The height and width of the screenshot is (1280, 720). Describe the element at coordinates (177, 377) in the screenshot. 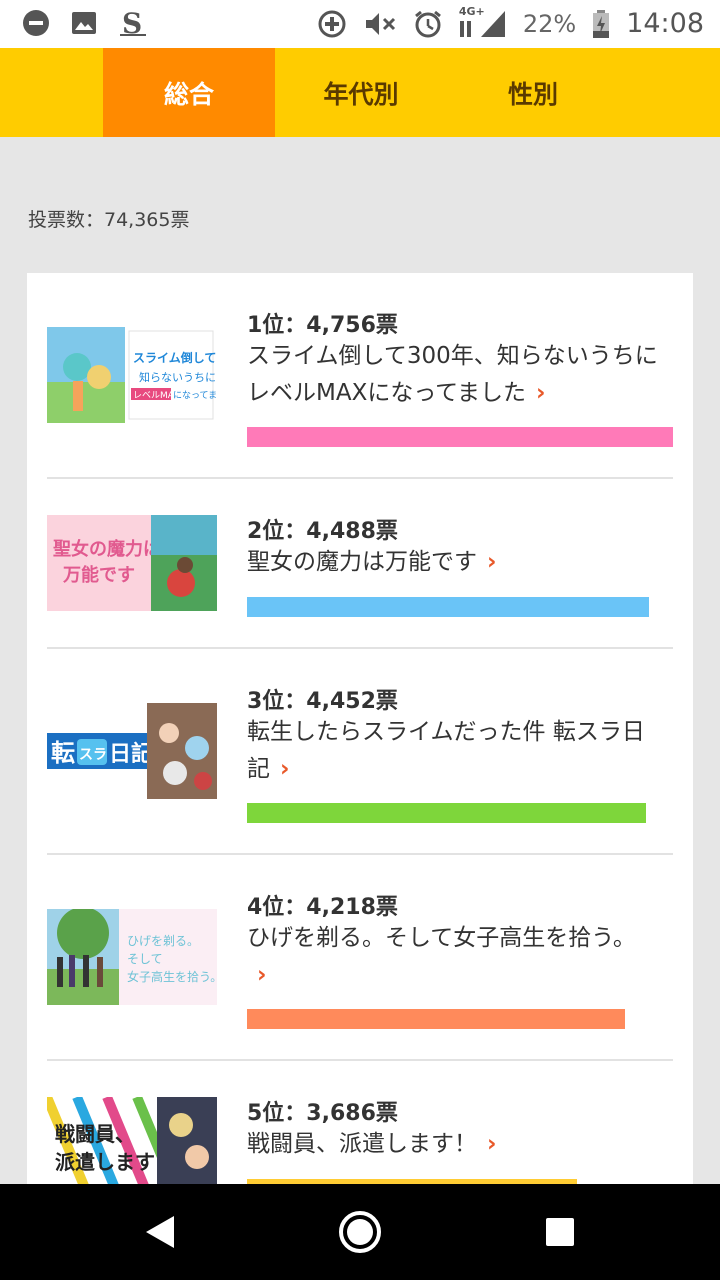

I see `svg-text: 知らないうちに` at that location.